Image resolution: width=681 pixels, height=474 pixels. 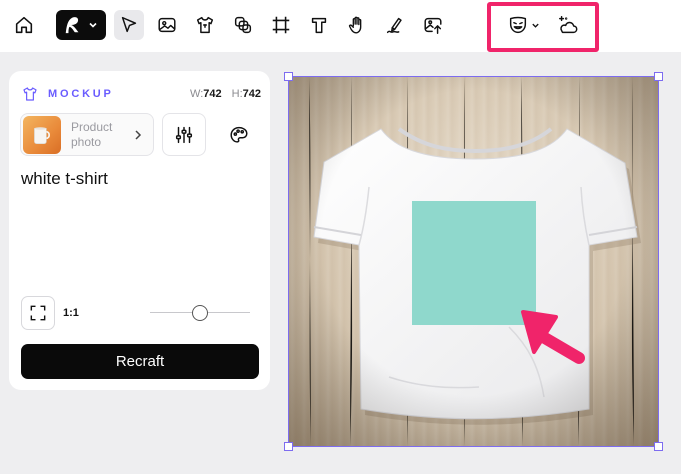 What do you see at coordinates (140, 361) in the screenshot?
I see `recraft-button: Recraft` at bounding box center [140, 361].